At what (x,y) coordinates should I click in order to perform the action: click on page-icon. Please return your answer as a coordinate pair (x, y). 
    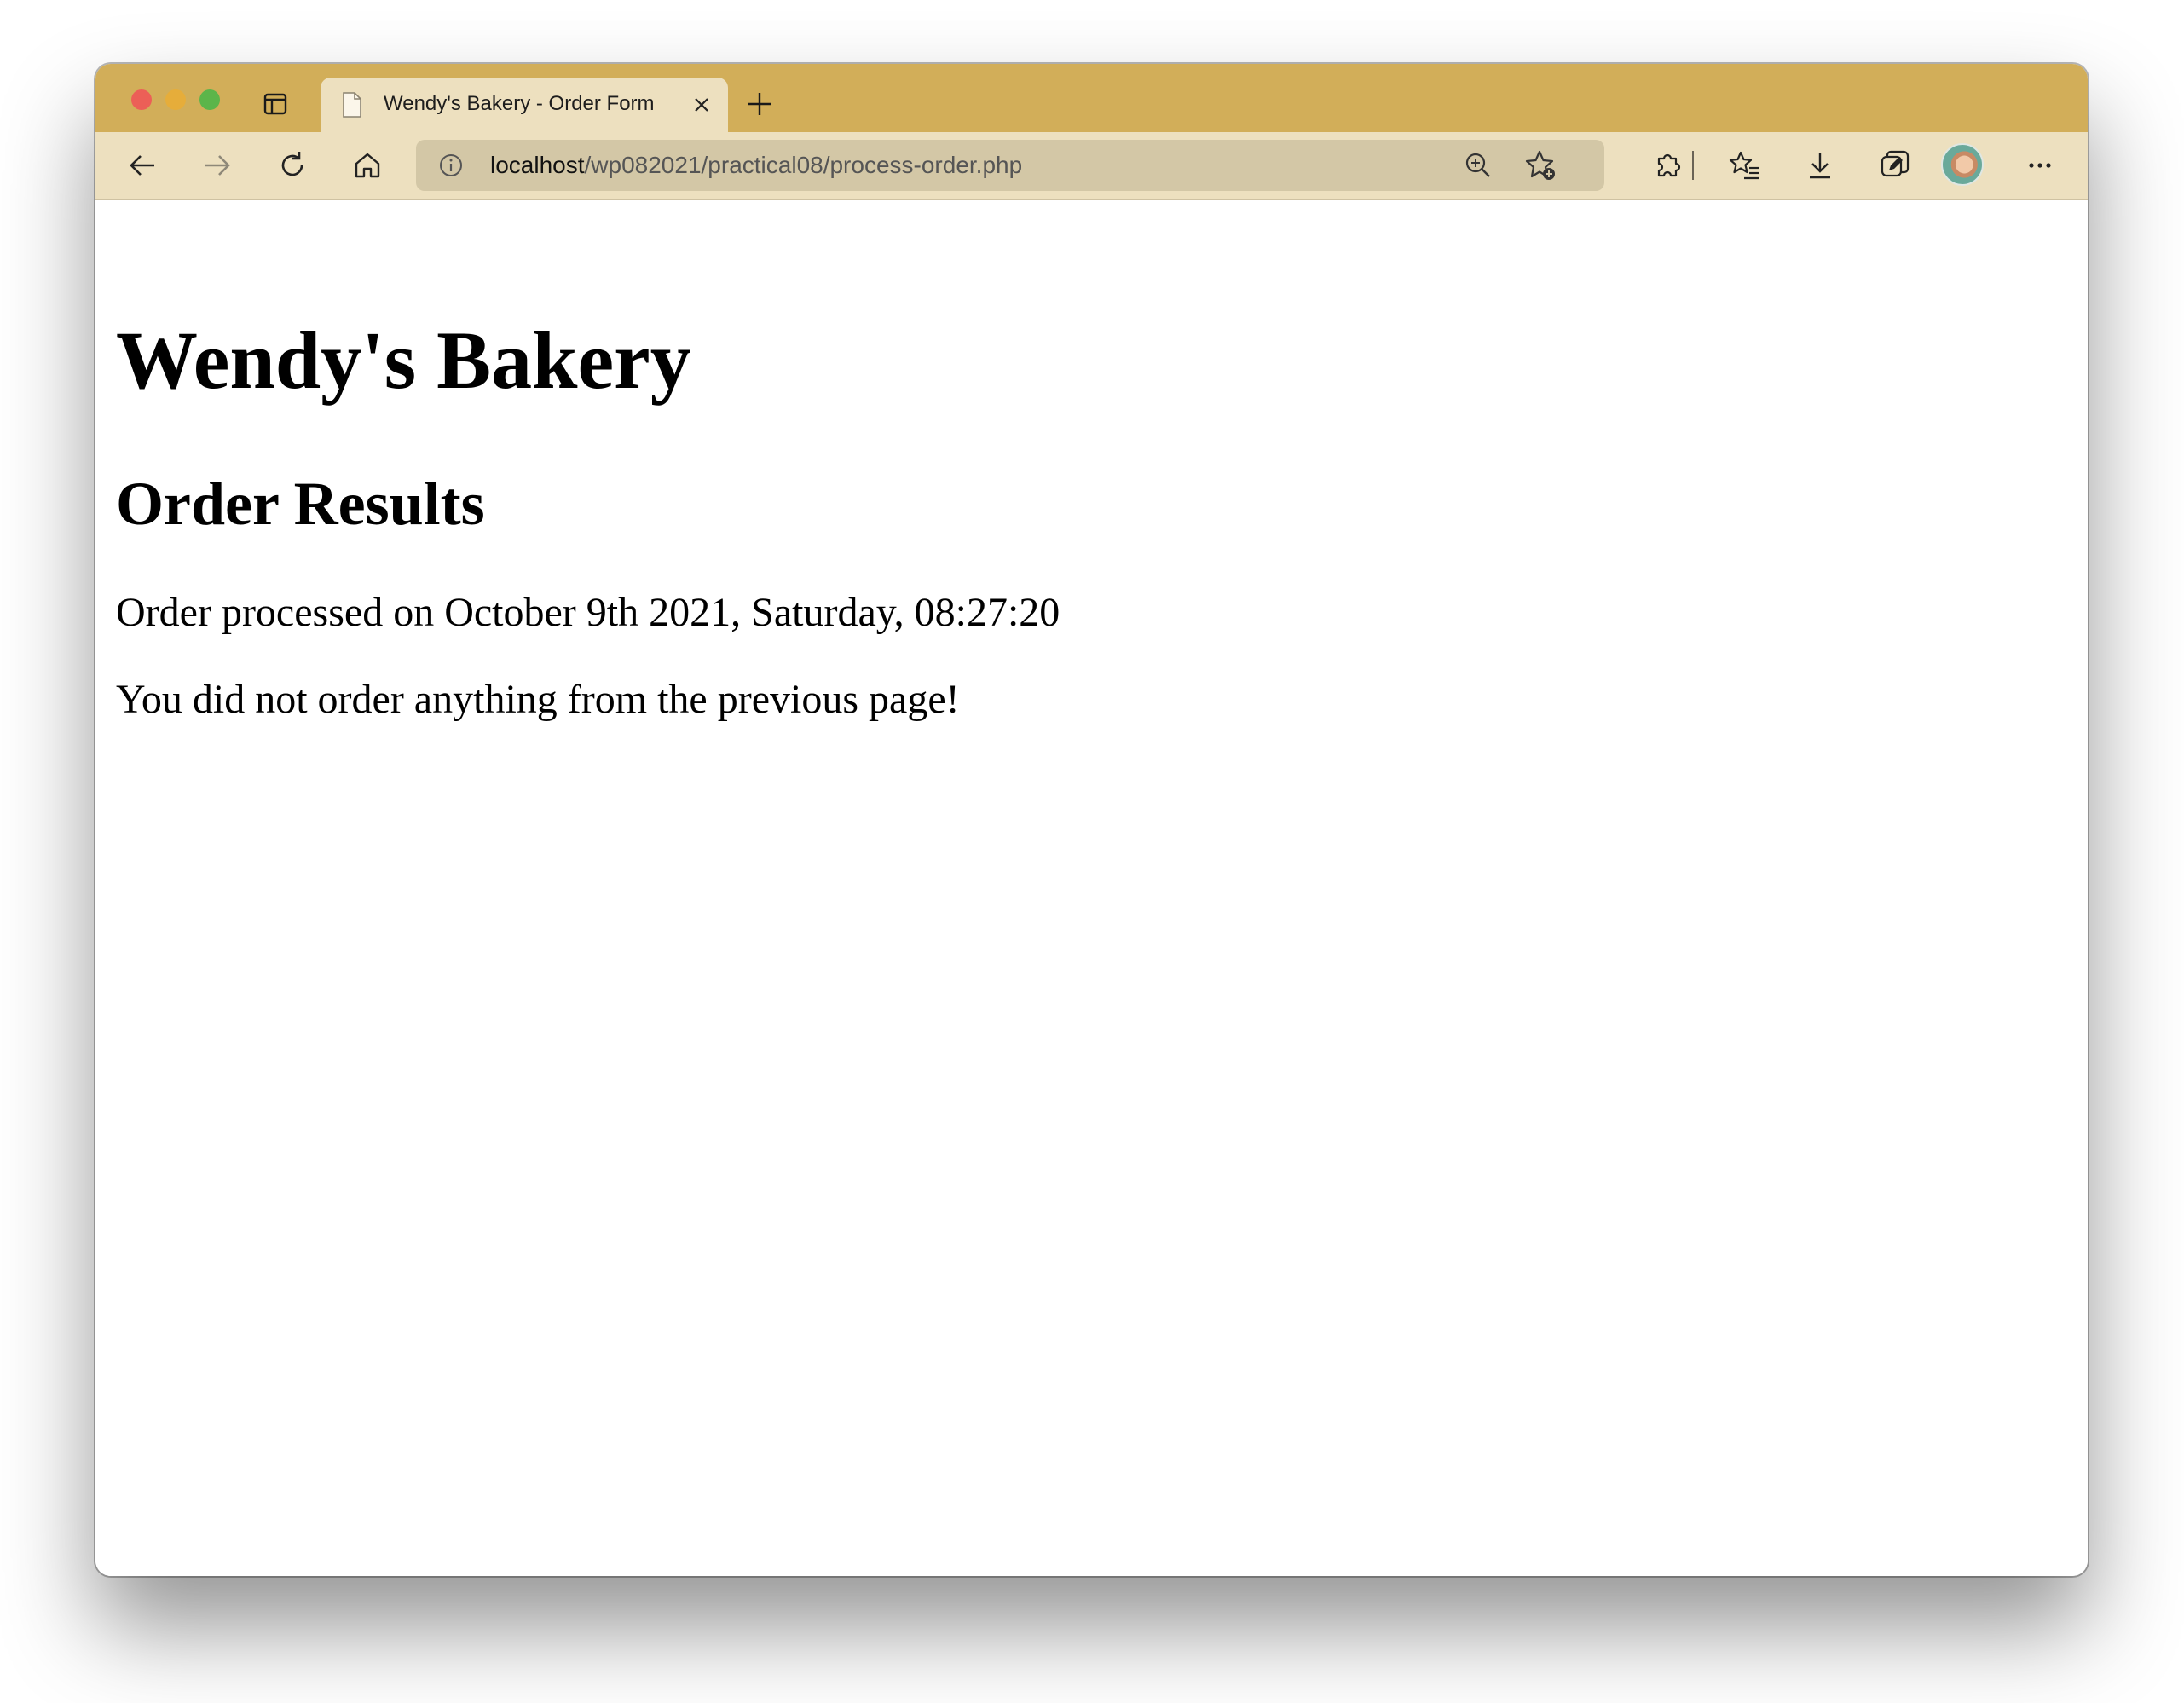
    Looking at the image, I should click on (352, 105).